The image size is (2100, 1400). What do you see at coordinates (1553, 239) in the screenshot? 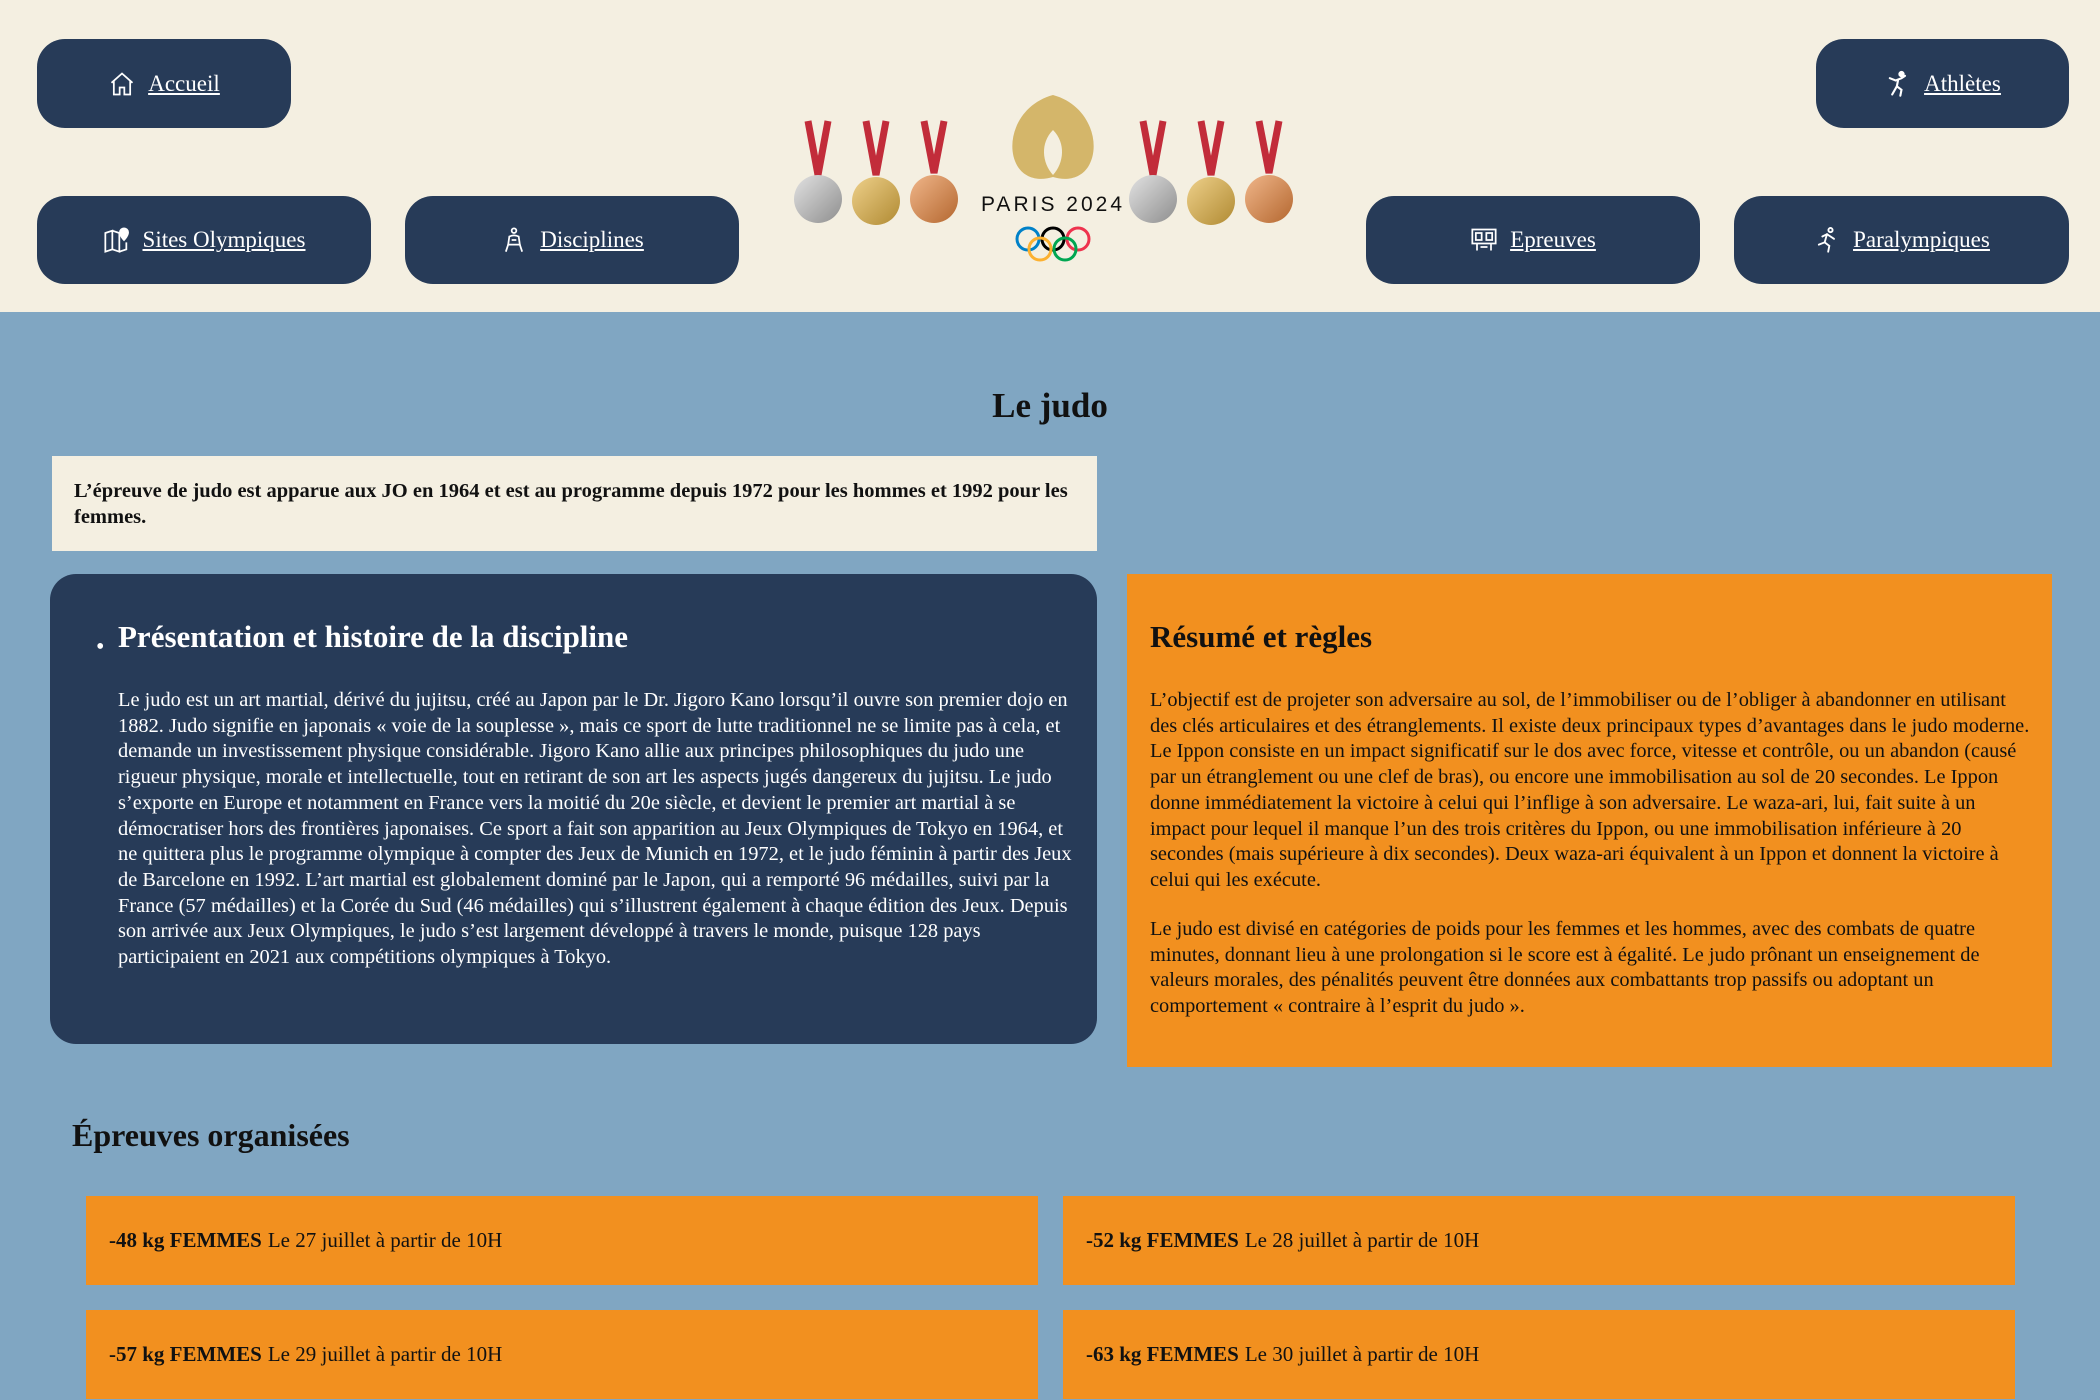
I see `nav-epreuves-label: Epreuves` at bounding box center [1553, 239].